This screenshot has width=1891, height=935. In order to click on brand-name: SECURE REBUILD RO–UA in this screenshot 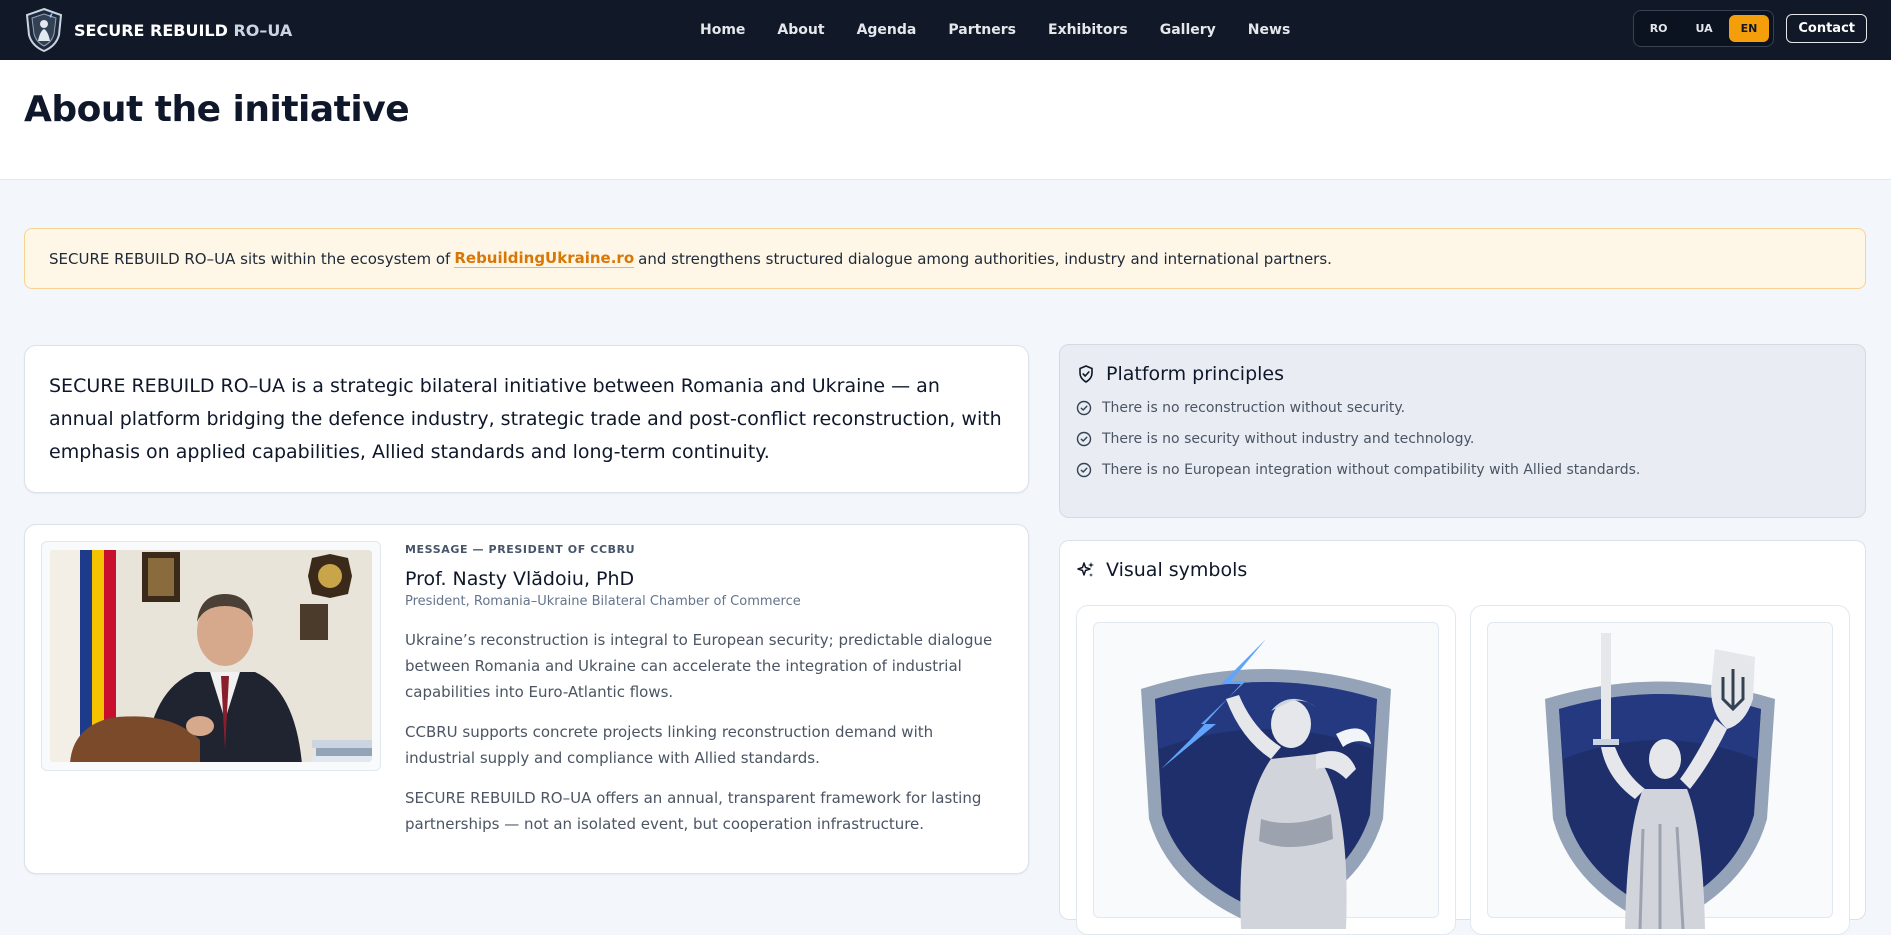, I will do `click(183, 30)`.